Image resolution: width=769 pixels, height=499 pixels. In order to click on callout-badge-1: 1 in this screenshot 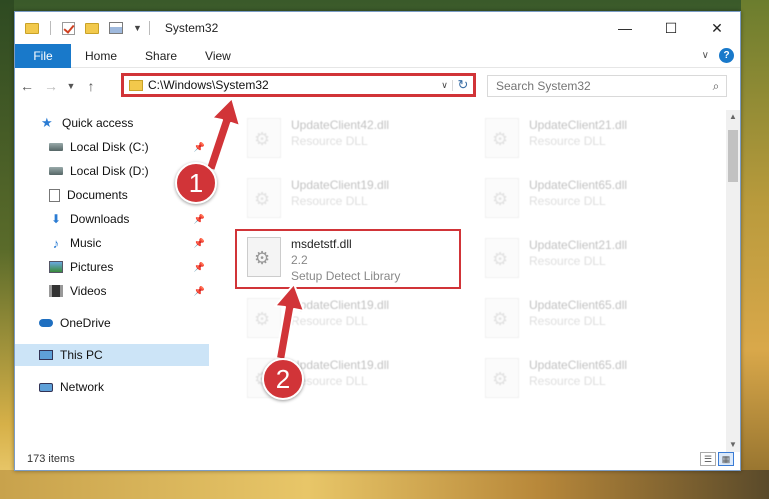, I will do `click(196, 183)`.